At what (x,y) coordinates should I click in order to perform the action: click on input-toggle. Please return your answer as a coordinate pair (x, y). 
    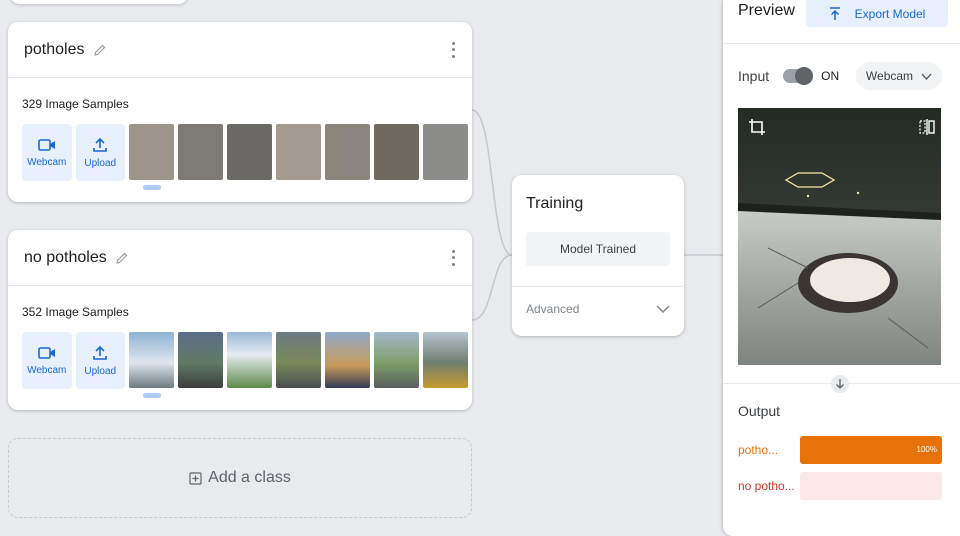
    Looking at the image, I should click on (798, 76).